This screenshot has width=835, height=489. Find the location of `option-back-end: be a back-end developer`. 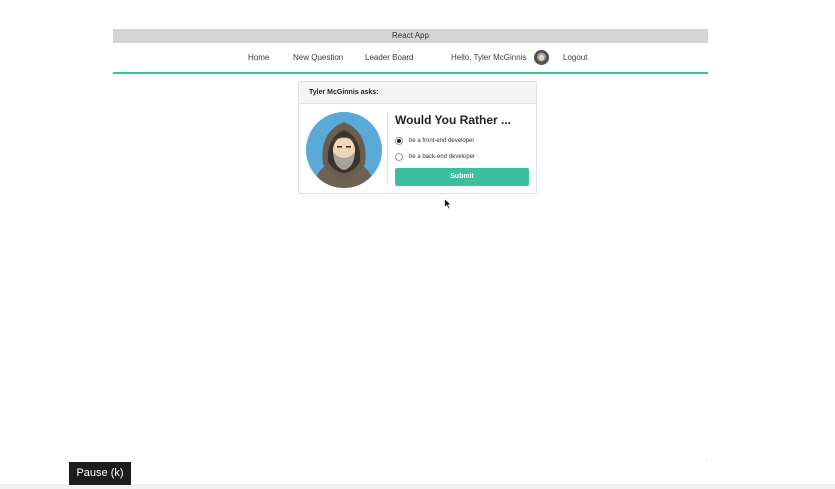

option-back-end: be a back-end developer is located at coordinates (435, 157).